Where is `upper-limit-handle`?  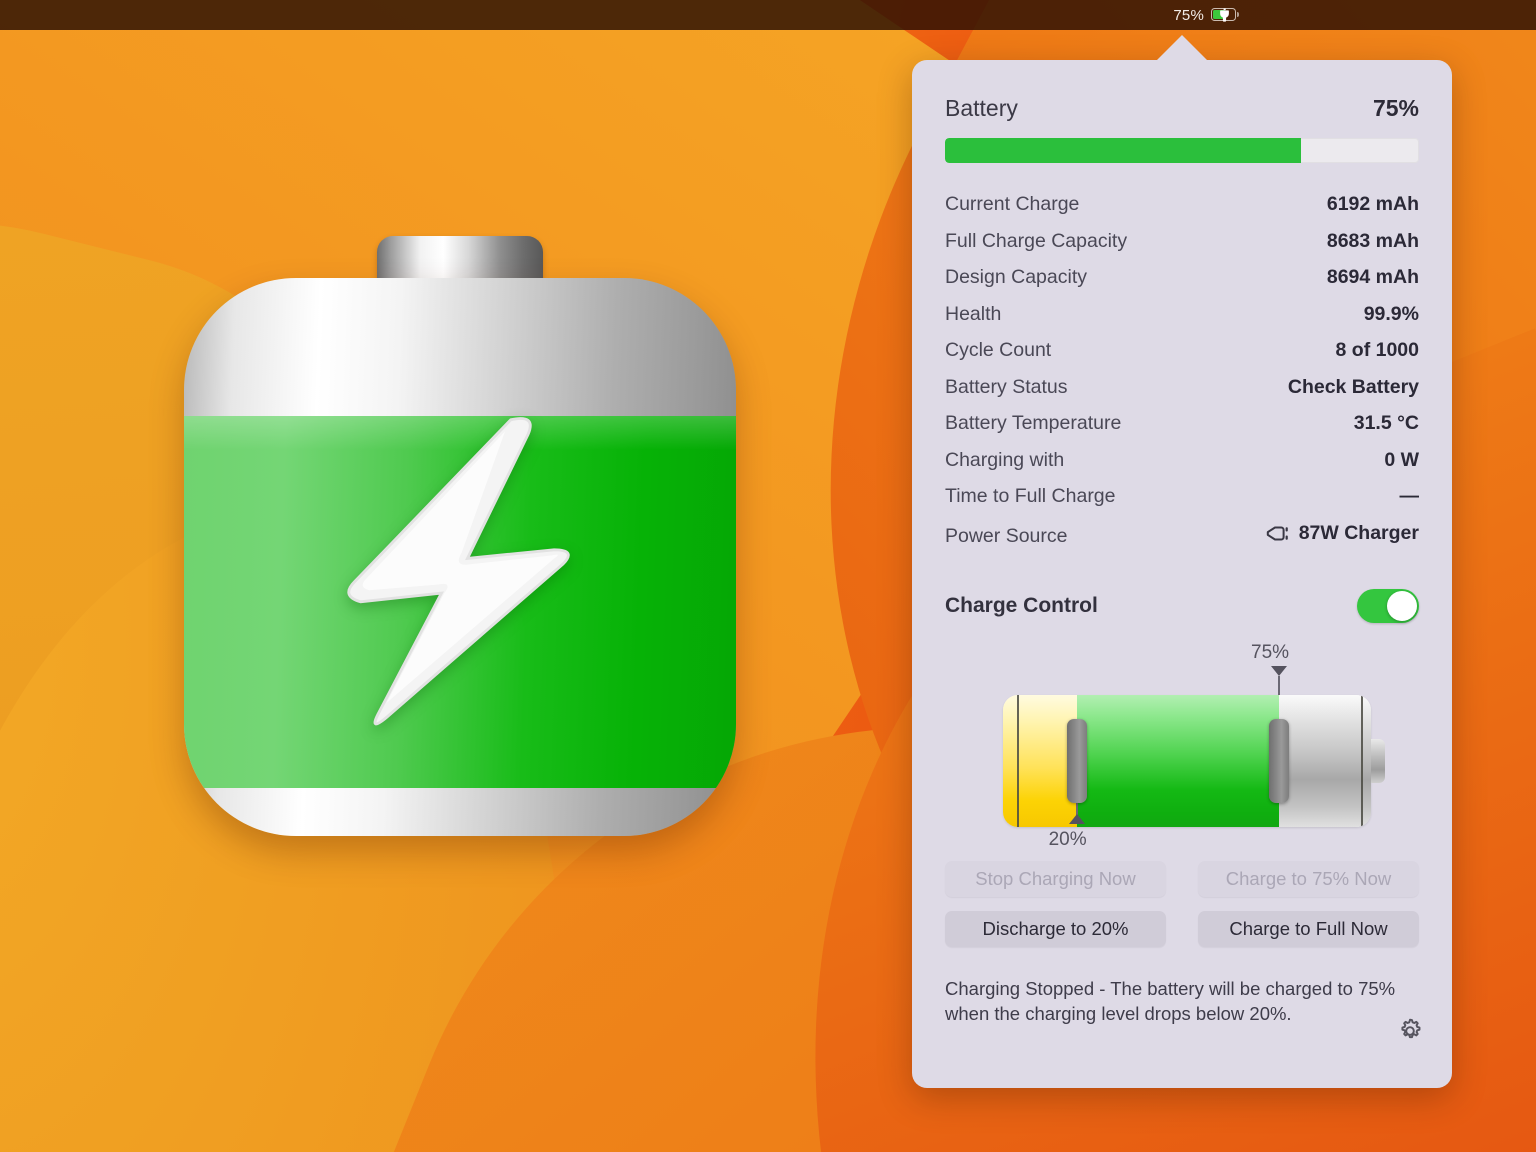 upper-limit-handle is located at coordinates (1279, 761).